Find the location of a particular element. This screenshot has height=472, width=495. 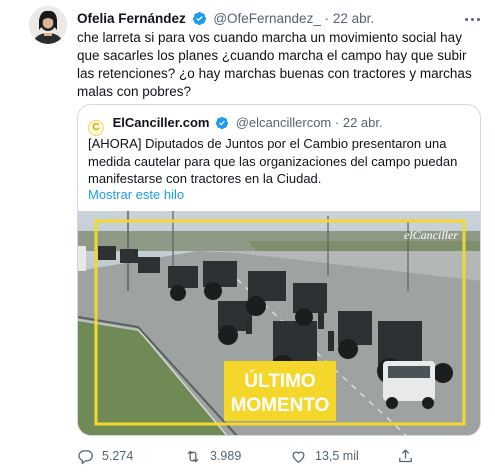

share-button is located at coordinates (405, 456).